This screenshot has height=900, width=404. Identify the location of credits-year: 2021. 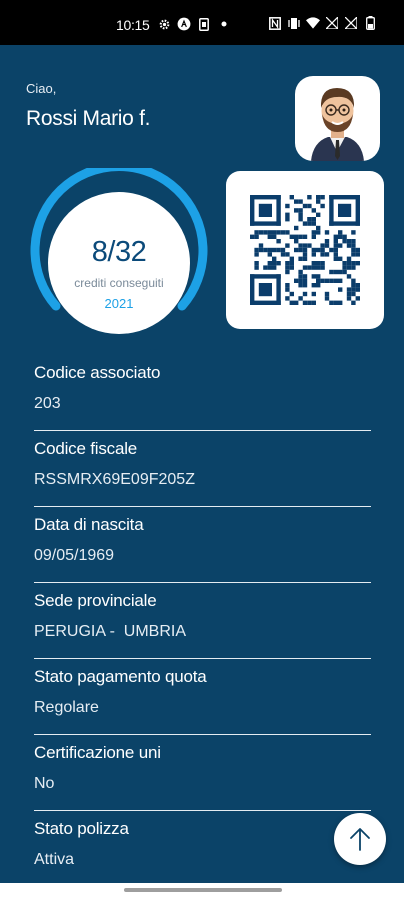
(119, 303).